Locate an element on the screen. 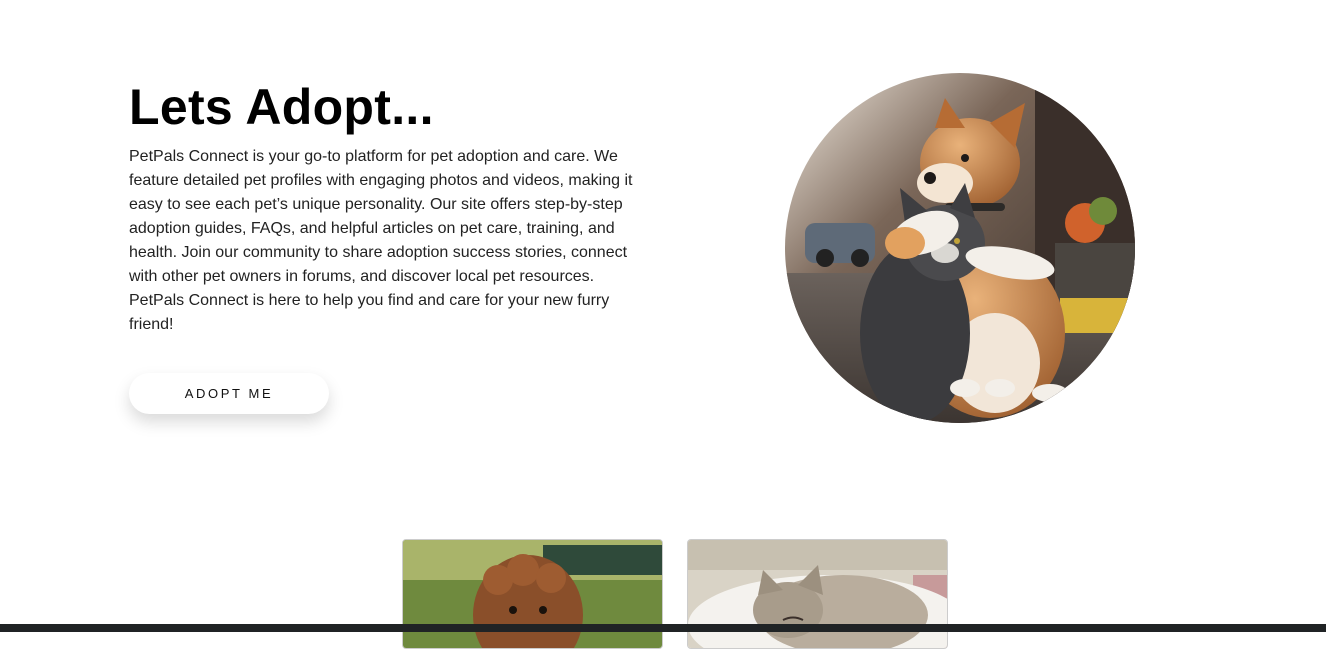 The height and width of the screenshot is (649, 1326). taskbar is located at coordinates (663, 628).